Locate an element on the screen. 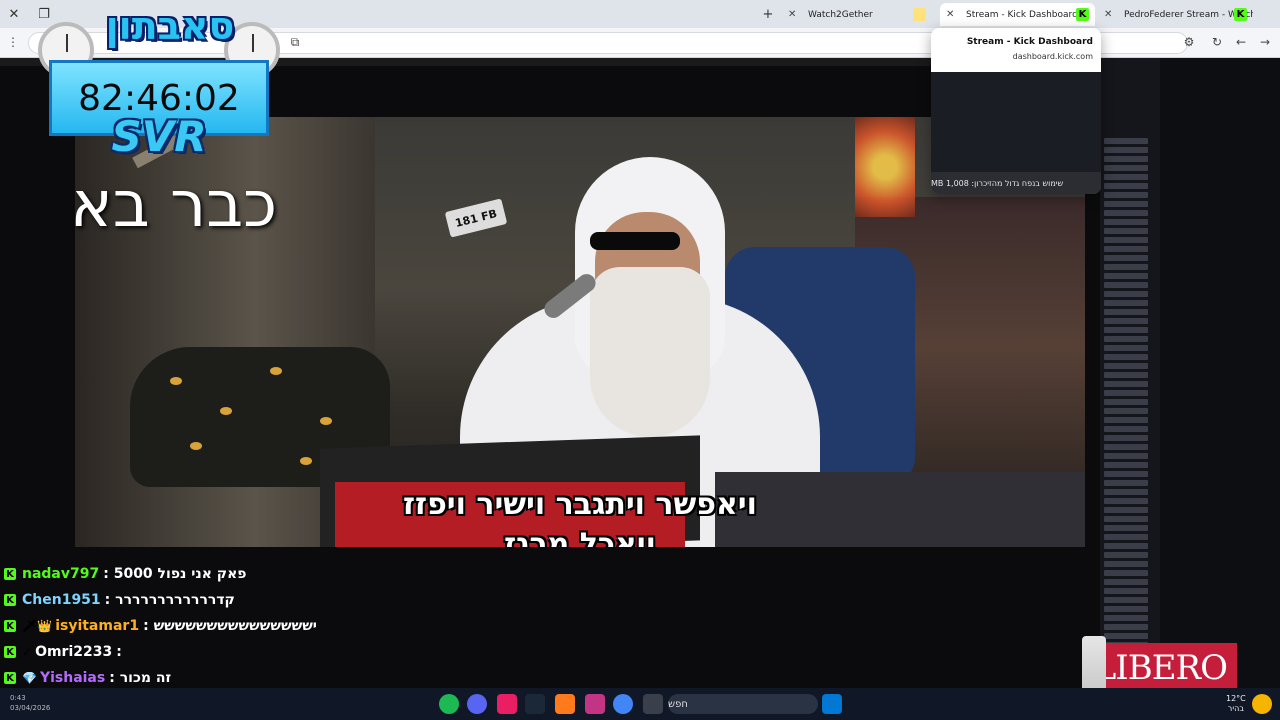 This screenshot has width=1280, height=720. back-icon: ← is located at coordinates (1241, 42).